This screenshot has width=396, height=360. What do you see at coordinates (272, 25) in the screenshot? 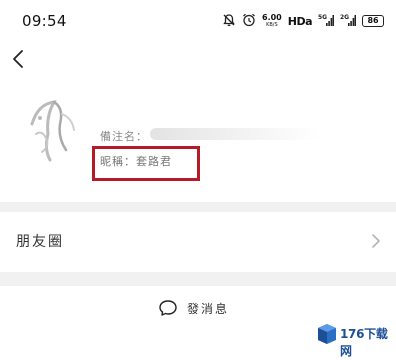
I see `network-speed-unit: KB/S` at bounding box center [272, 25].